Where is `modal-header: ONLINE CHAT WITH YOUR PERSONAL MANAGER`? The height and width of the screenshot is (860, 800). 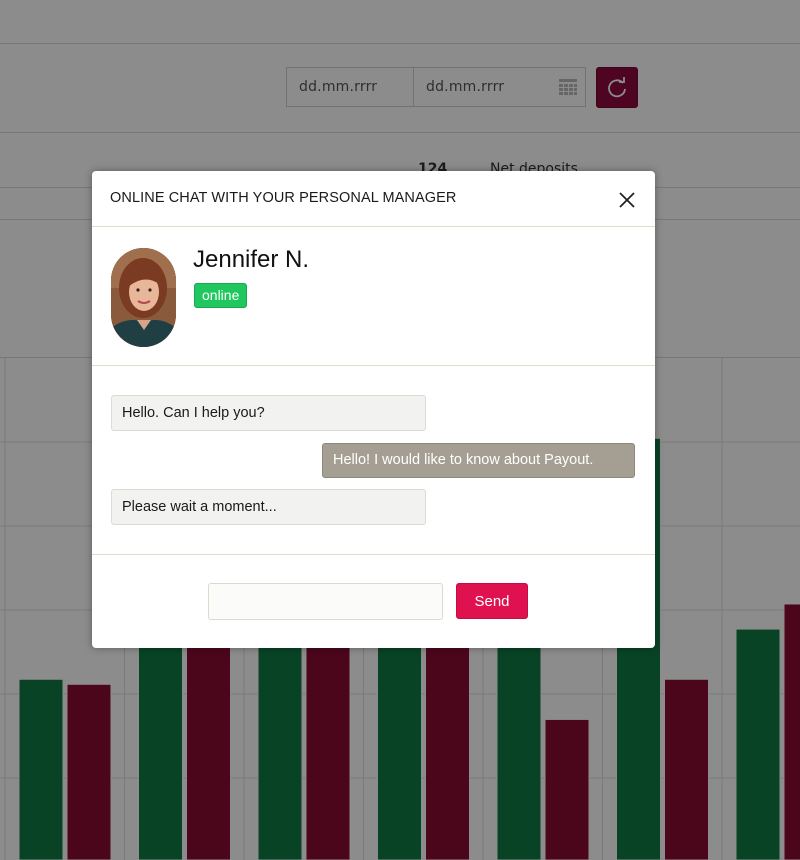
modal-header: ONLINE CHAT WITH YOUR PERSONAL MANAGER is located at coordinates (373, 199).